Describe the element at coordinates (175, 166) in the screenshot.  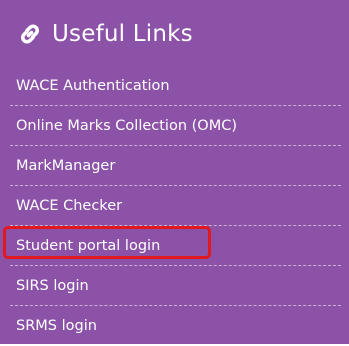
I see `list-item: MarkManager` at that location.